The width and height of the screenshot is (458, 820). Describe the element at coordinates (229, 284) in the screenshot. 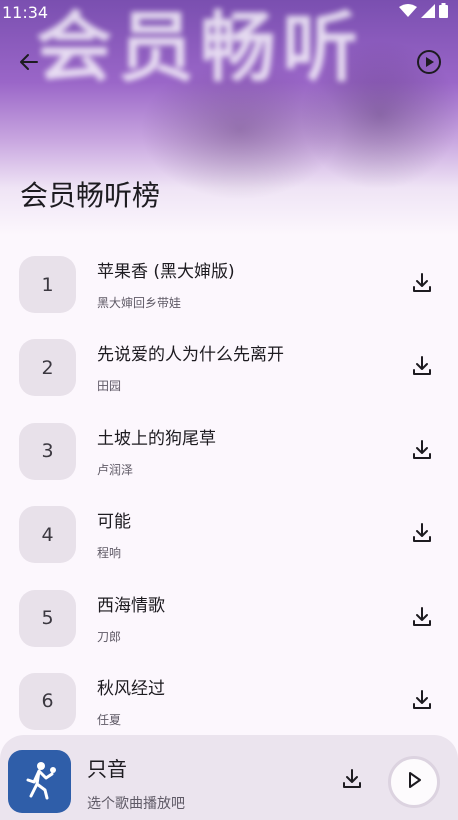

I see `song-row: 1 苹果香 (黑大婶版) 黑大婶回乡带娃` at that location.